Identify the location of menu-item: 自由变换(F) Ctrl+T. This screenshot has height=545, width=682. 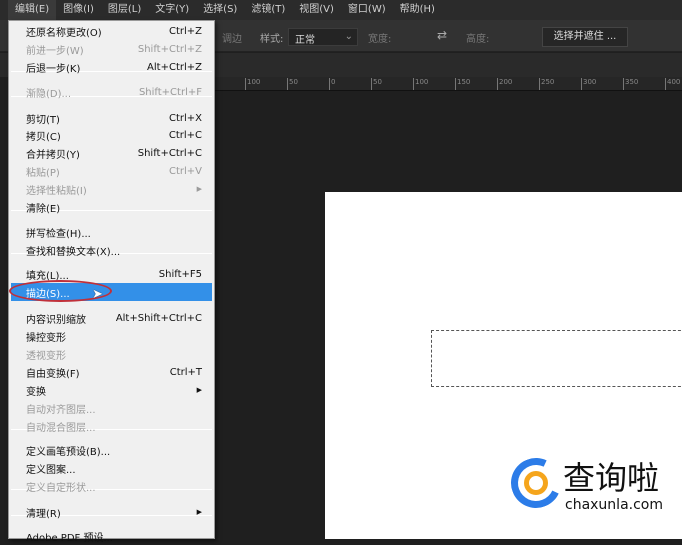
(111, 372).